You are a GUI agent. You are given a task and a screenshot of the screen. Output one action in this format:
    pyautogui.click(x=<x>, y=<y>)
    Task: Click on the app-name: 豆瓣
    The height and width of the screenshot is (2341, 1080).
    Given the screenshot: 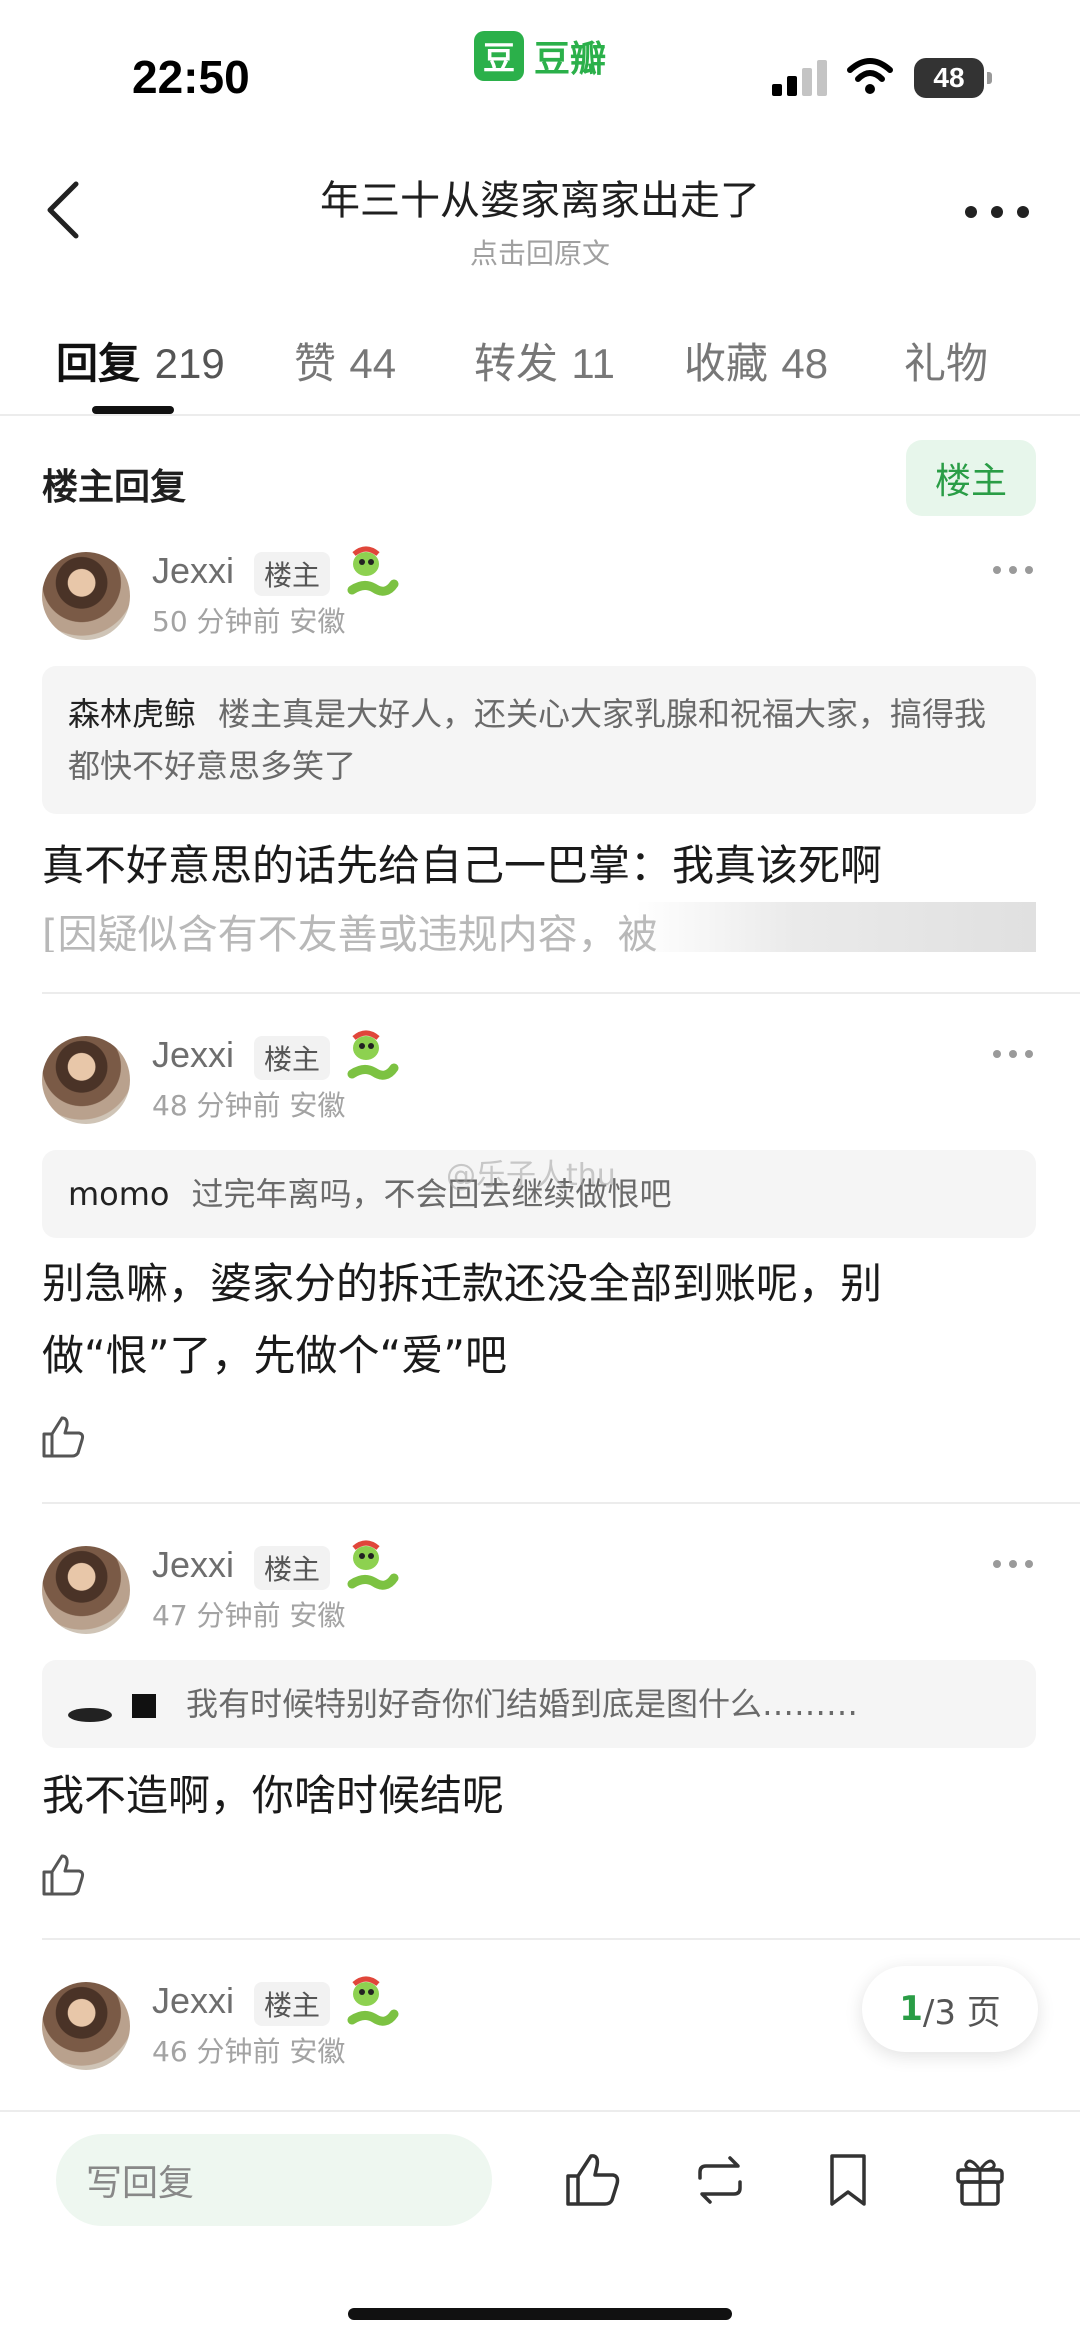 What is the action you would take?
    pyautogui.click(x=570, y=59)
    